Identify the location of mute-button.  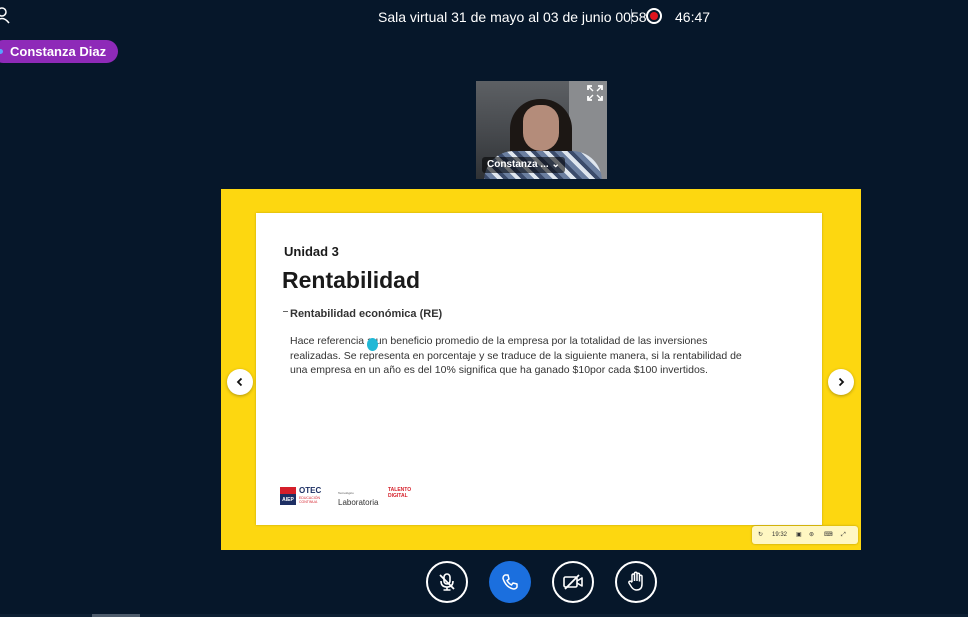
(447, 582).